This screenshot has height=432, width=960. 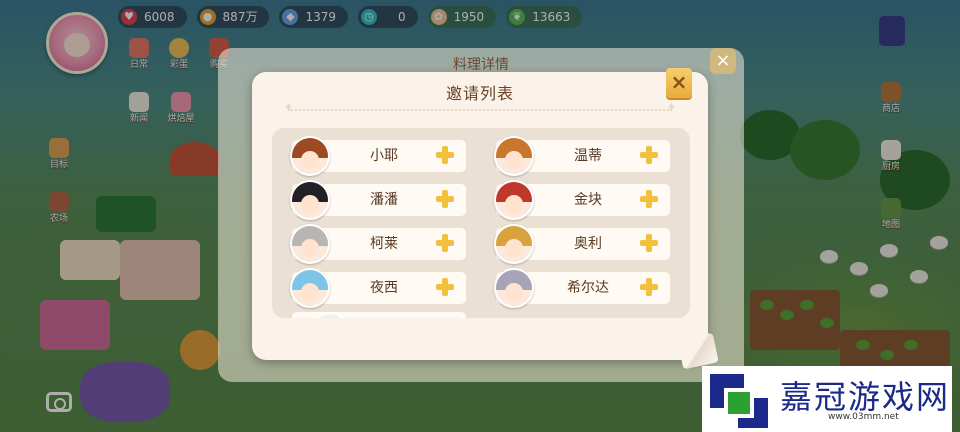 What do you see at coordinates (588, 156) in the screenshot?
I see `friend-name: 温蒂` at bounding box center [588, 156].